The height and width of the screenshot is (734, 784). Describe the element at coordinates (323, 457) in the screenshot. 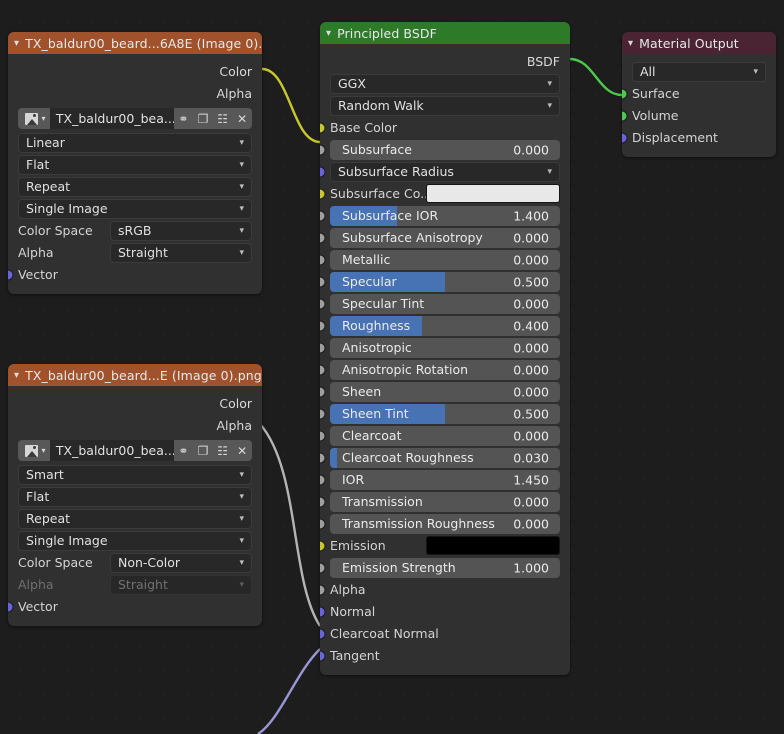

I see `socket-clearcoat-roughness-in` at that location.